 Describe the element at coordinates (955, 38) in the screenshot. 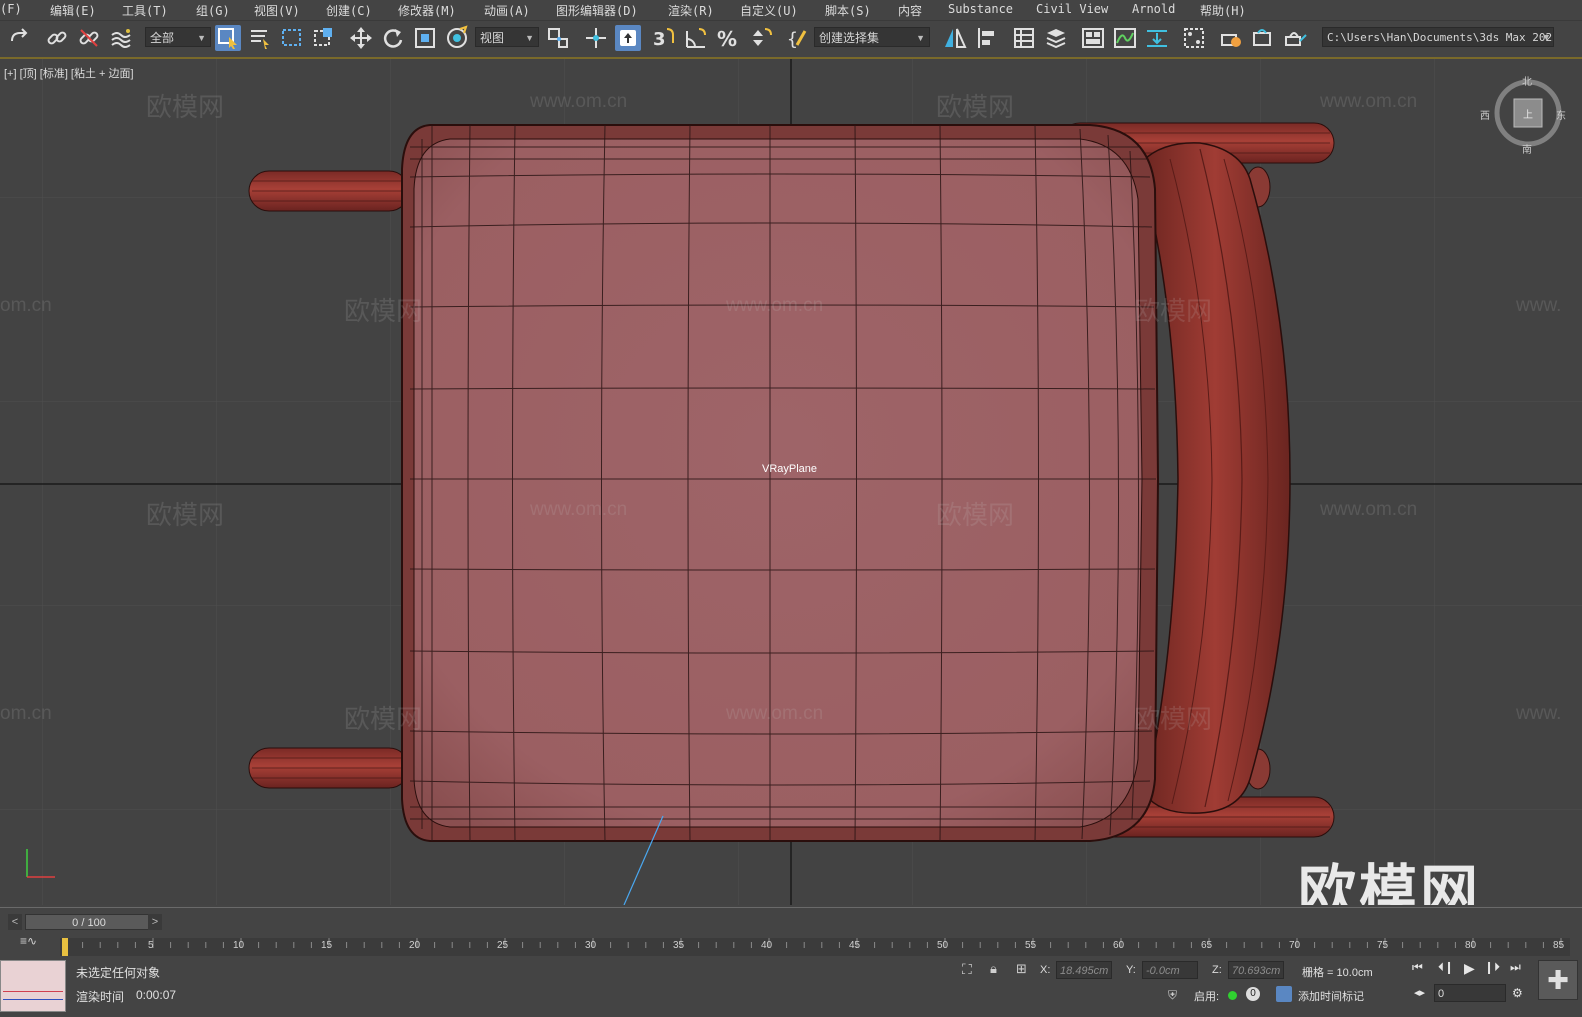

I see `mirror-icon` at that location.